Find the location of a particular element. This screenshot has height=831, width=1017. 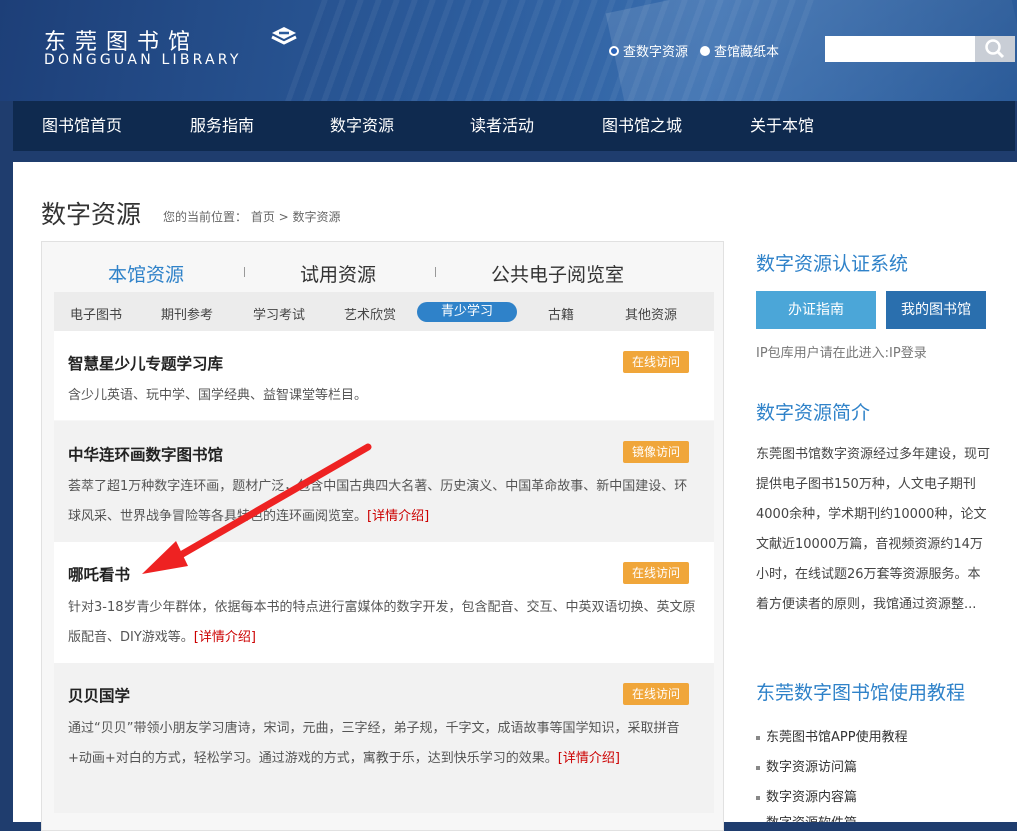

resource-title: 贝贝国学 is located at coordinates (99, 695).